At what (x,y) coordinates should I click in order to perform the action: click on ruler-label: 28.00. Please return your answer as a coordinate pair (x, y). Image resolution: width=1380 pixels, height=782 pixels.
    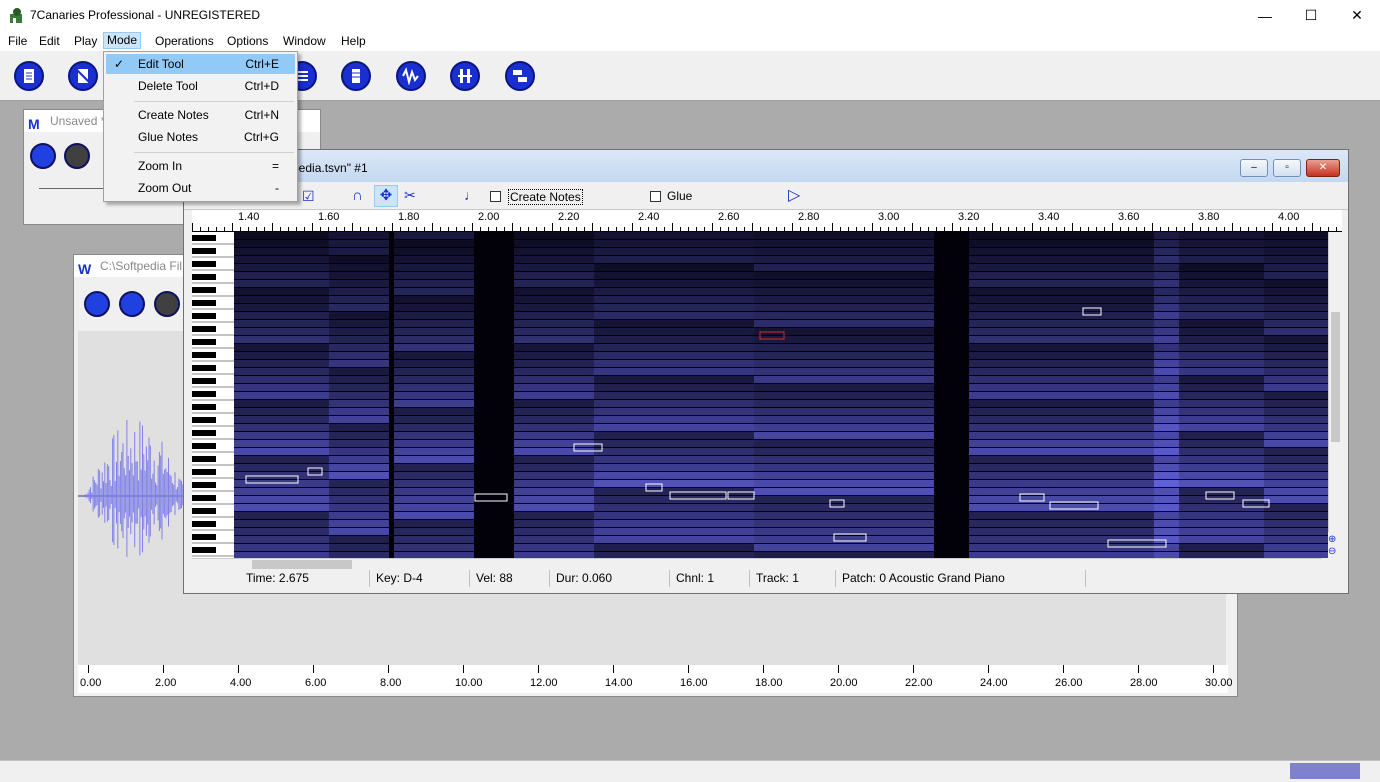
    Looking at the image, I should click on (1144, 683).